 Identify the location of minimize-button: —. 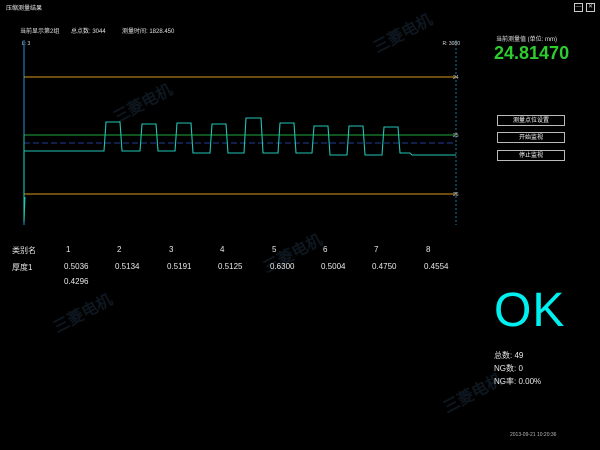
(578, 7).